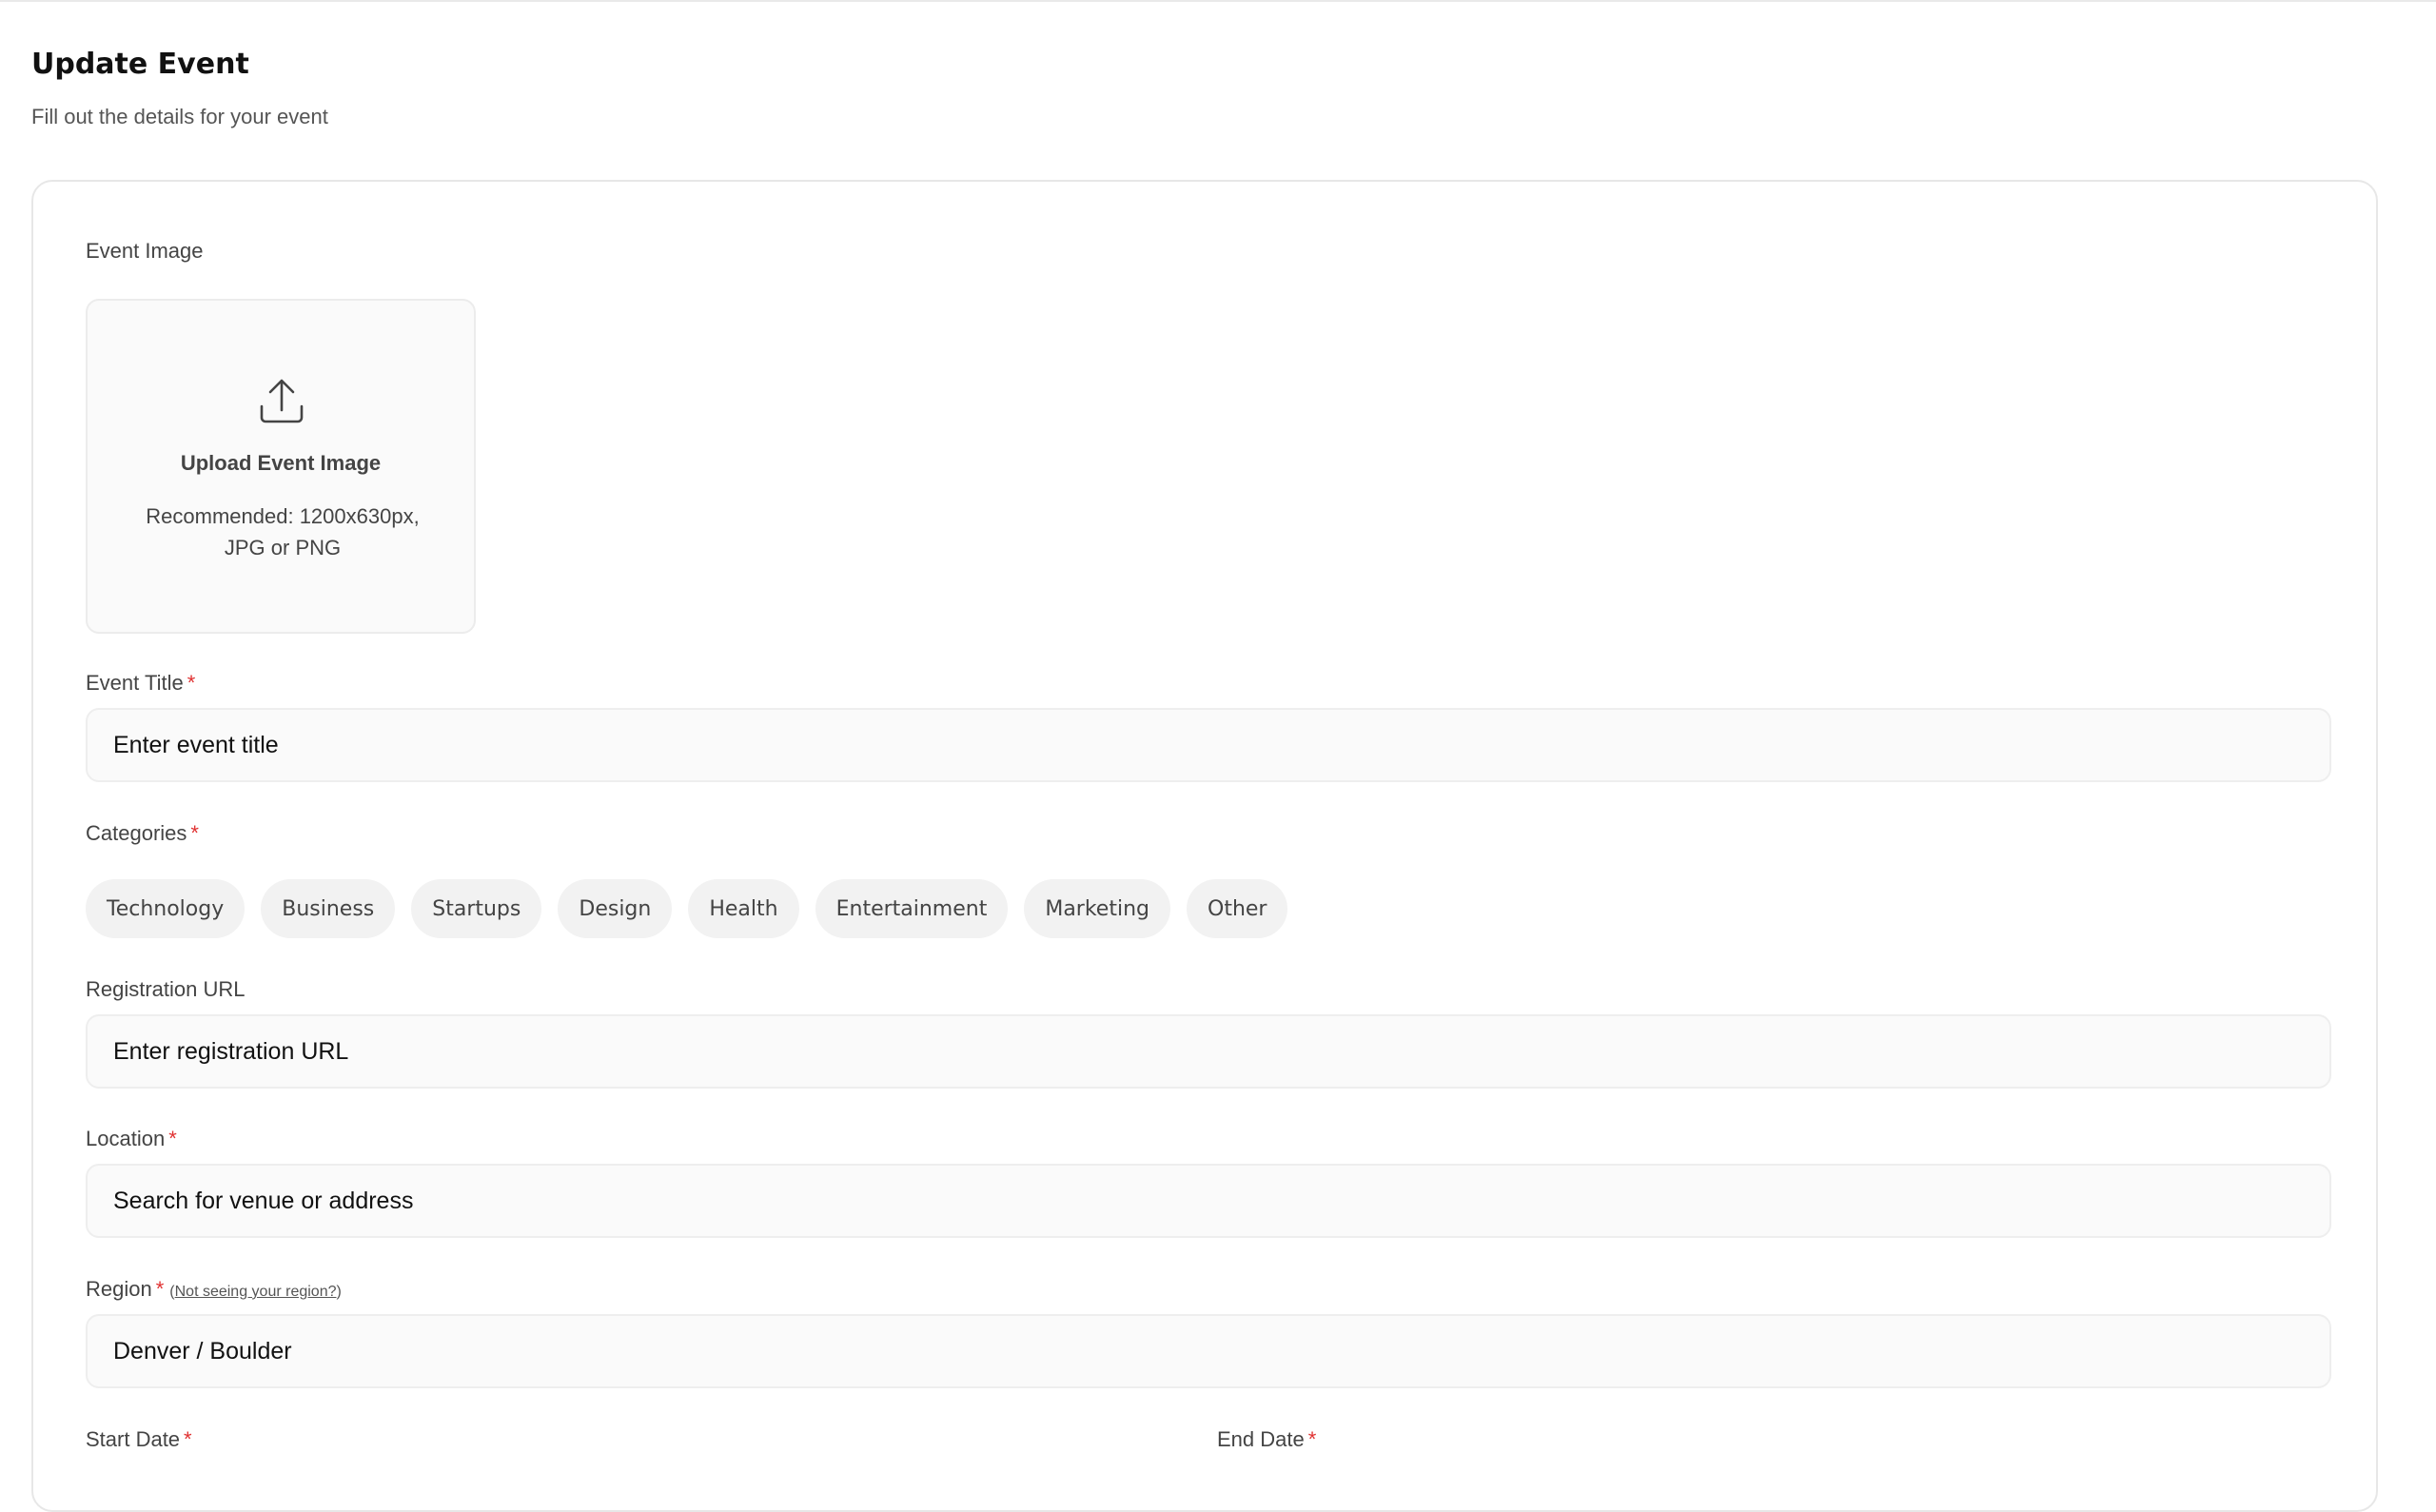 This screenshot has width=2436, height=1512. I want to click on event-title-label-text: Event Title, so click(135, 683).